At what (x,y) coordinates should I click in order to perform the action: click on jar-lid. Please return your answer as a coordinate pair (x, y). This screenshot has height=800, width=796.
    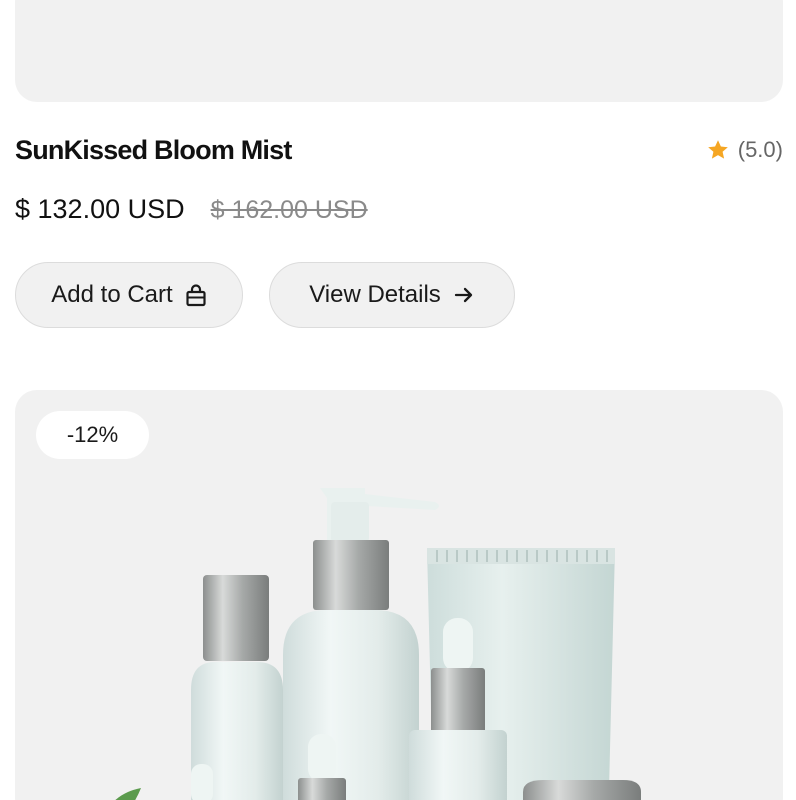
    Looking at the image, I should click on (582, 790).